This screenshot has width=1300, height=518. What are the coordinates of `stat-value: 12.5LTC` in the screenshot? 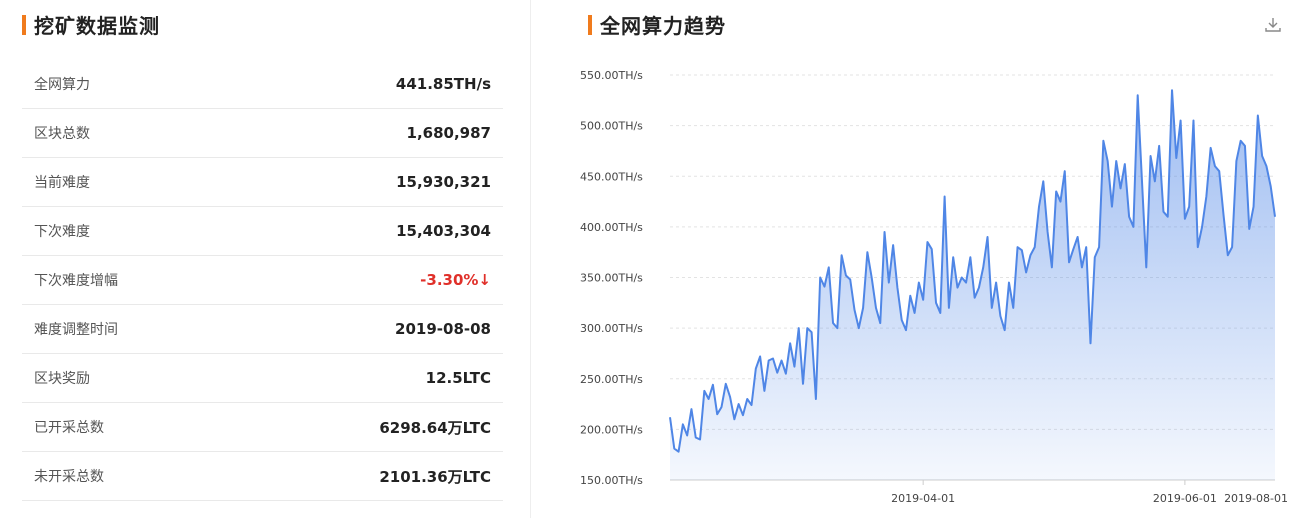 It's located at (458, 378).